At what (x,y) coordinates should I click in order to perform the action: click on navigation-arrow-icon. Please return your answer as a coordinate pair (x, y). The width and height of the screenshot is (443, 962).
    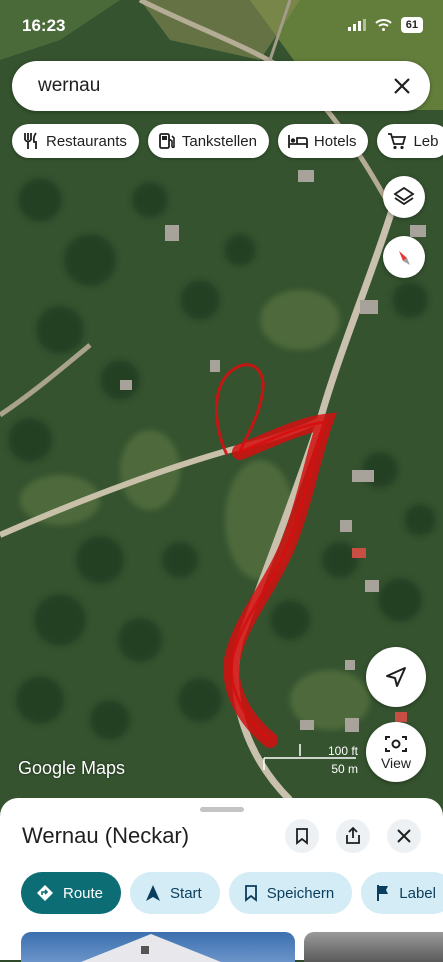
    Looking at the image, I should click on (153, 893).